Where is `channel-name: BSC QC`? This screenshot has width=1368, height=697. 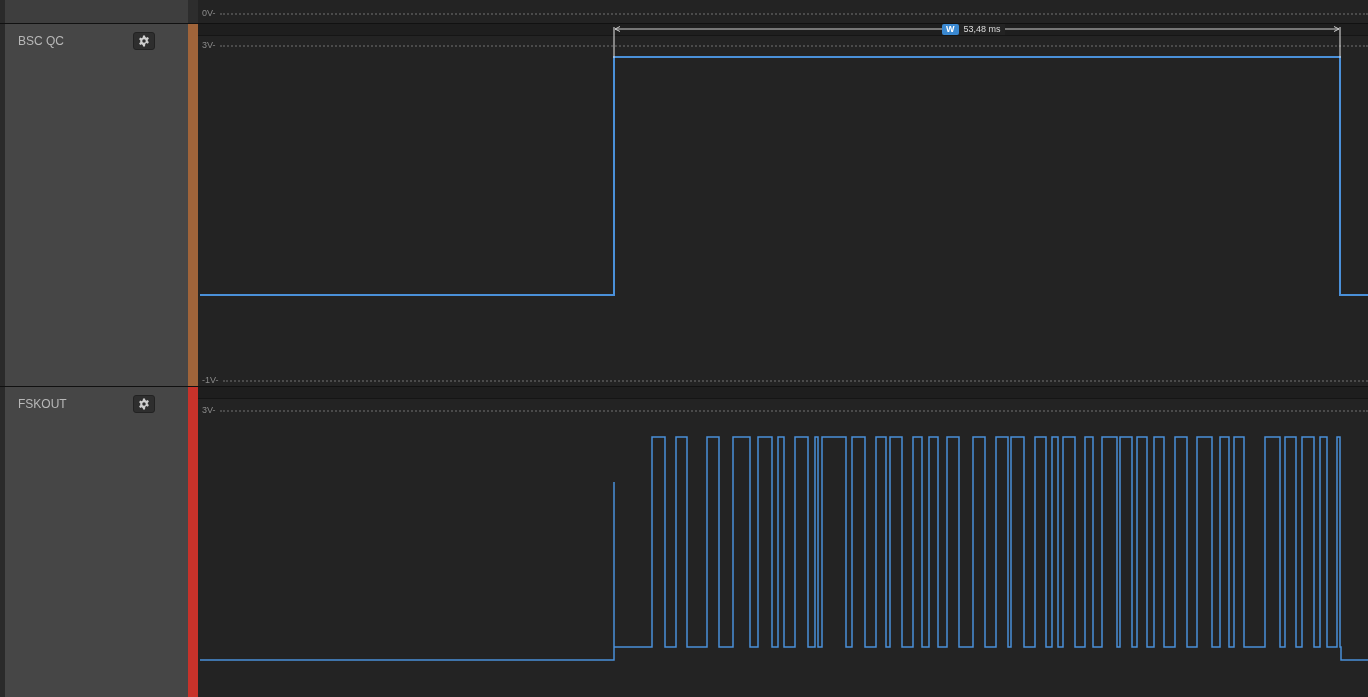
channel-name: BSC QC is located at coordinates (41, 41).